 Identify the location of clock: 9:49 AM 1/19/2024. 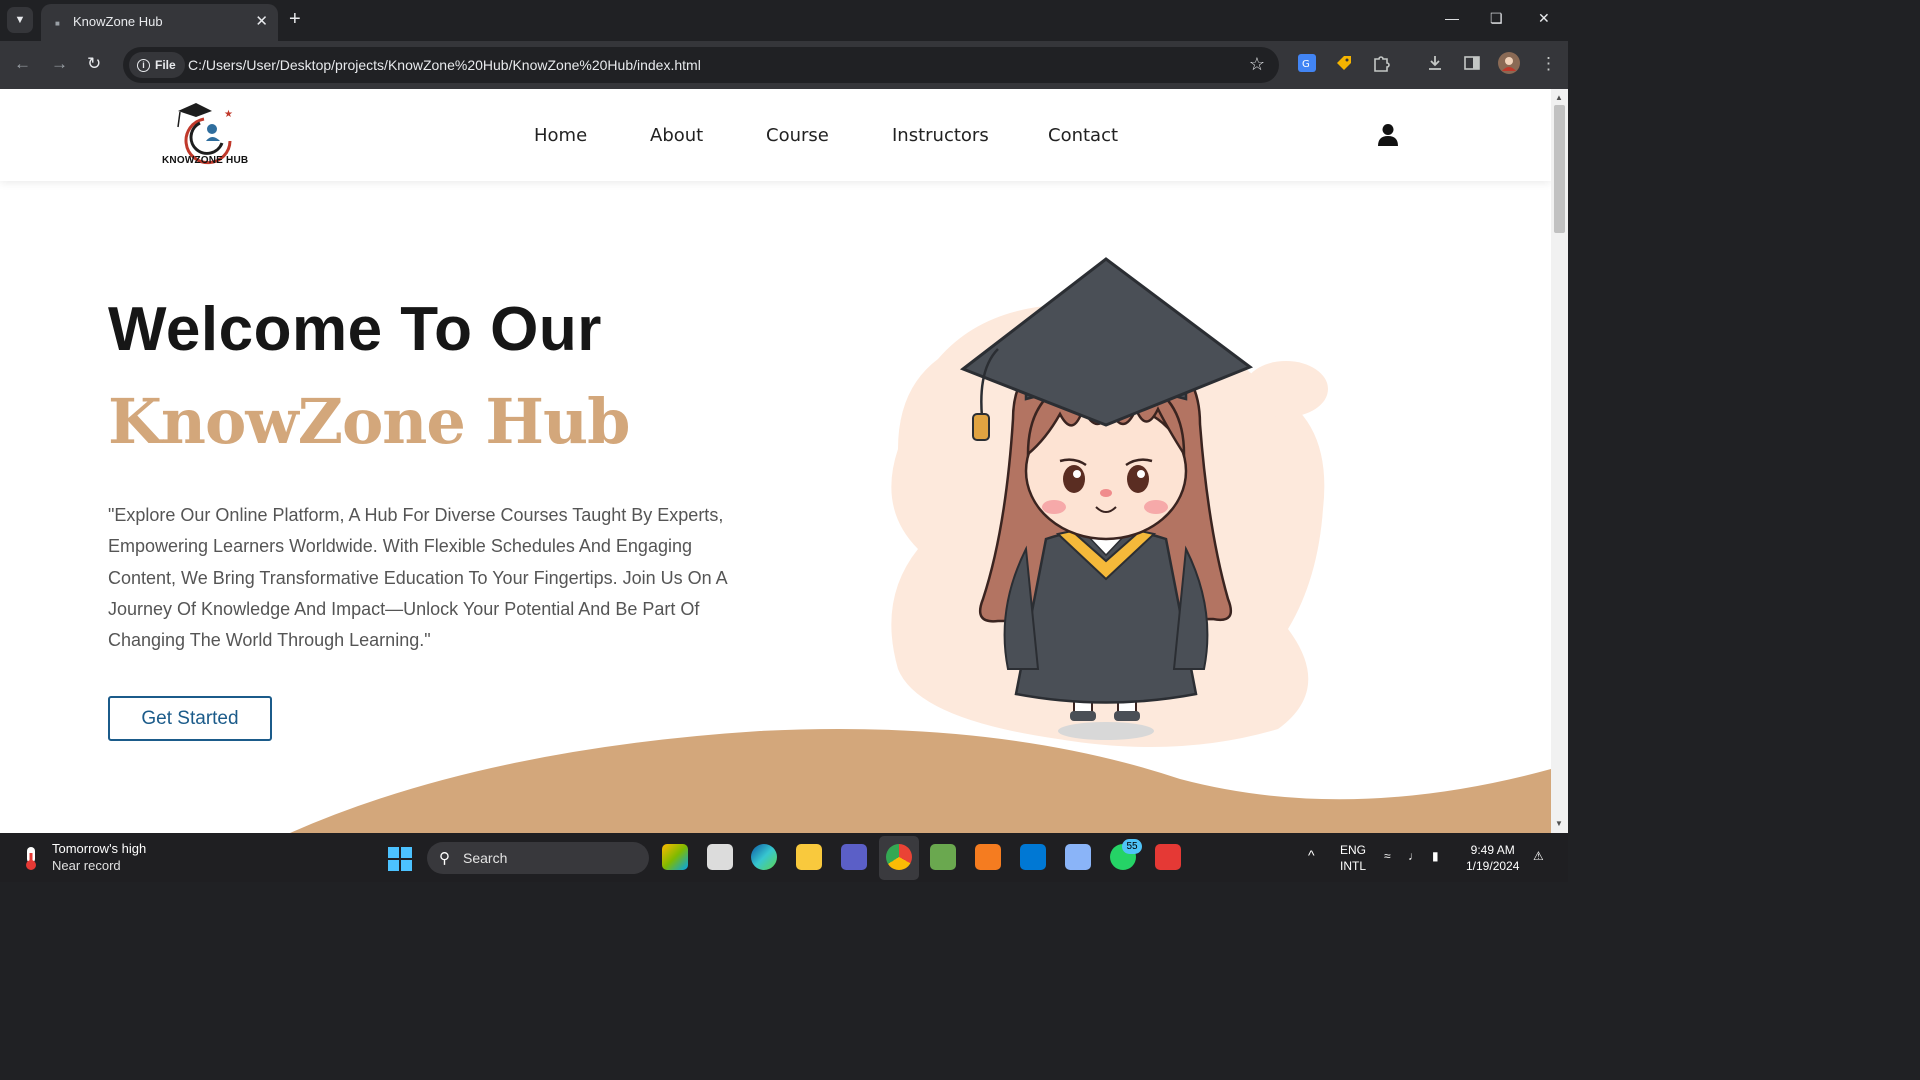
(1492, 858).